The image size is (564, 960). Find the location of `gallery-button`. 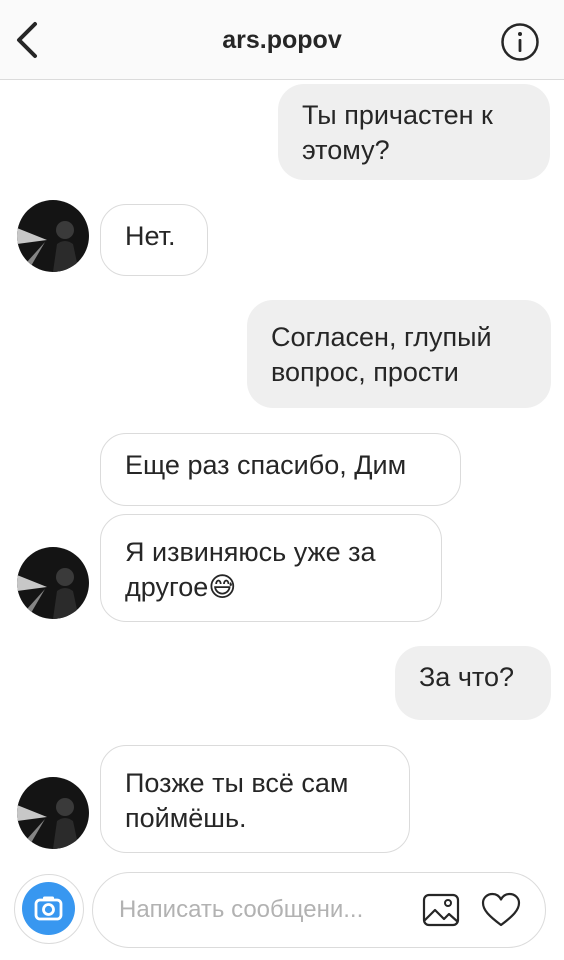

gallery-button is located at coordinates (441, 910).